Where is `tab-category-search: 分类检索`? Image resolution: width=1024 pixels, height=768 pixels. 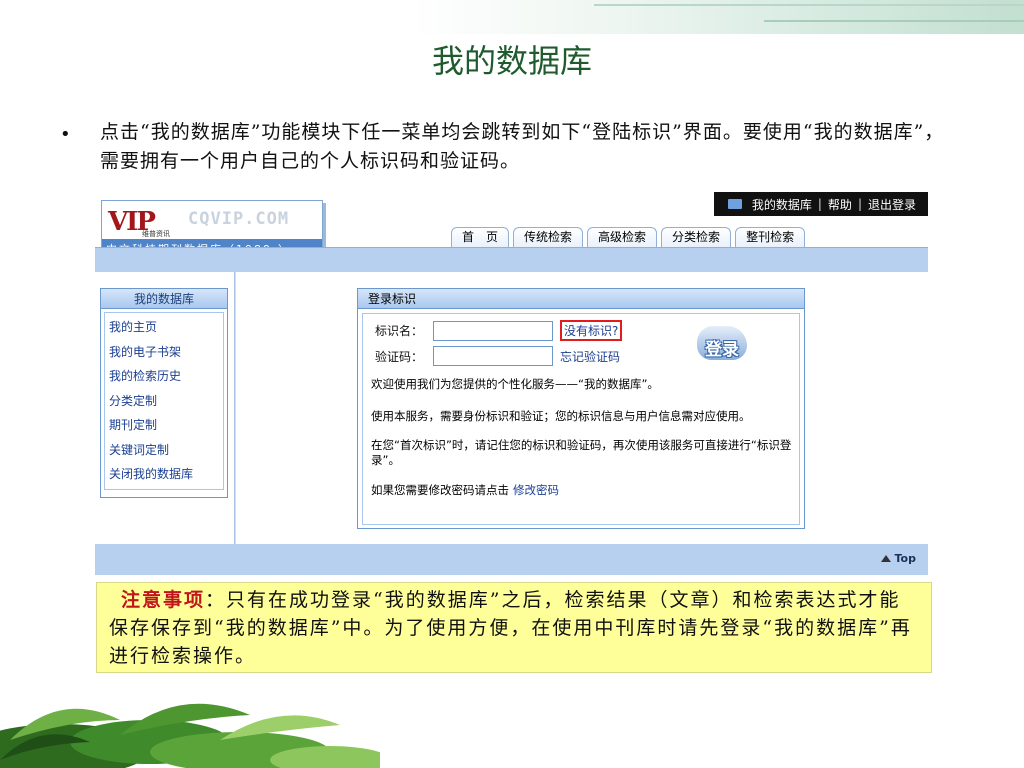
tab-category-search: 分类检索 is located at coordinates (696, 237).